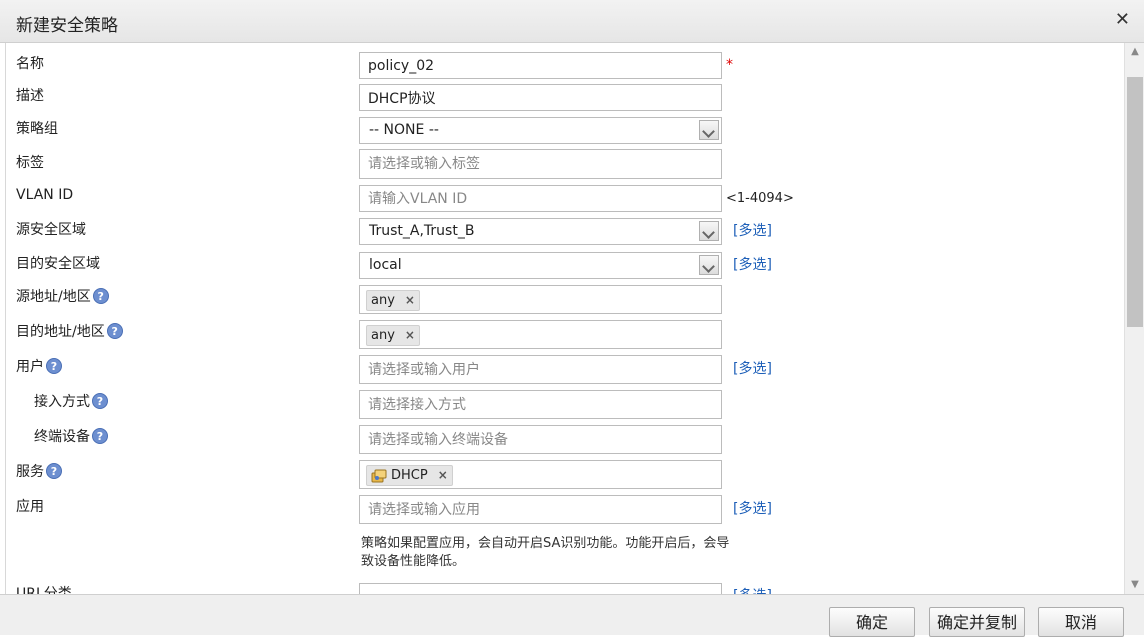 This screenshot has height=638, width=1144. I want to click on dst-addr-label-text: 目的地址/地区, so click(60, 332).